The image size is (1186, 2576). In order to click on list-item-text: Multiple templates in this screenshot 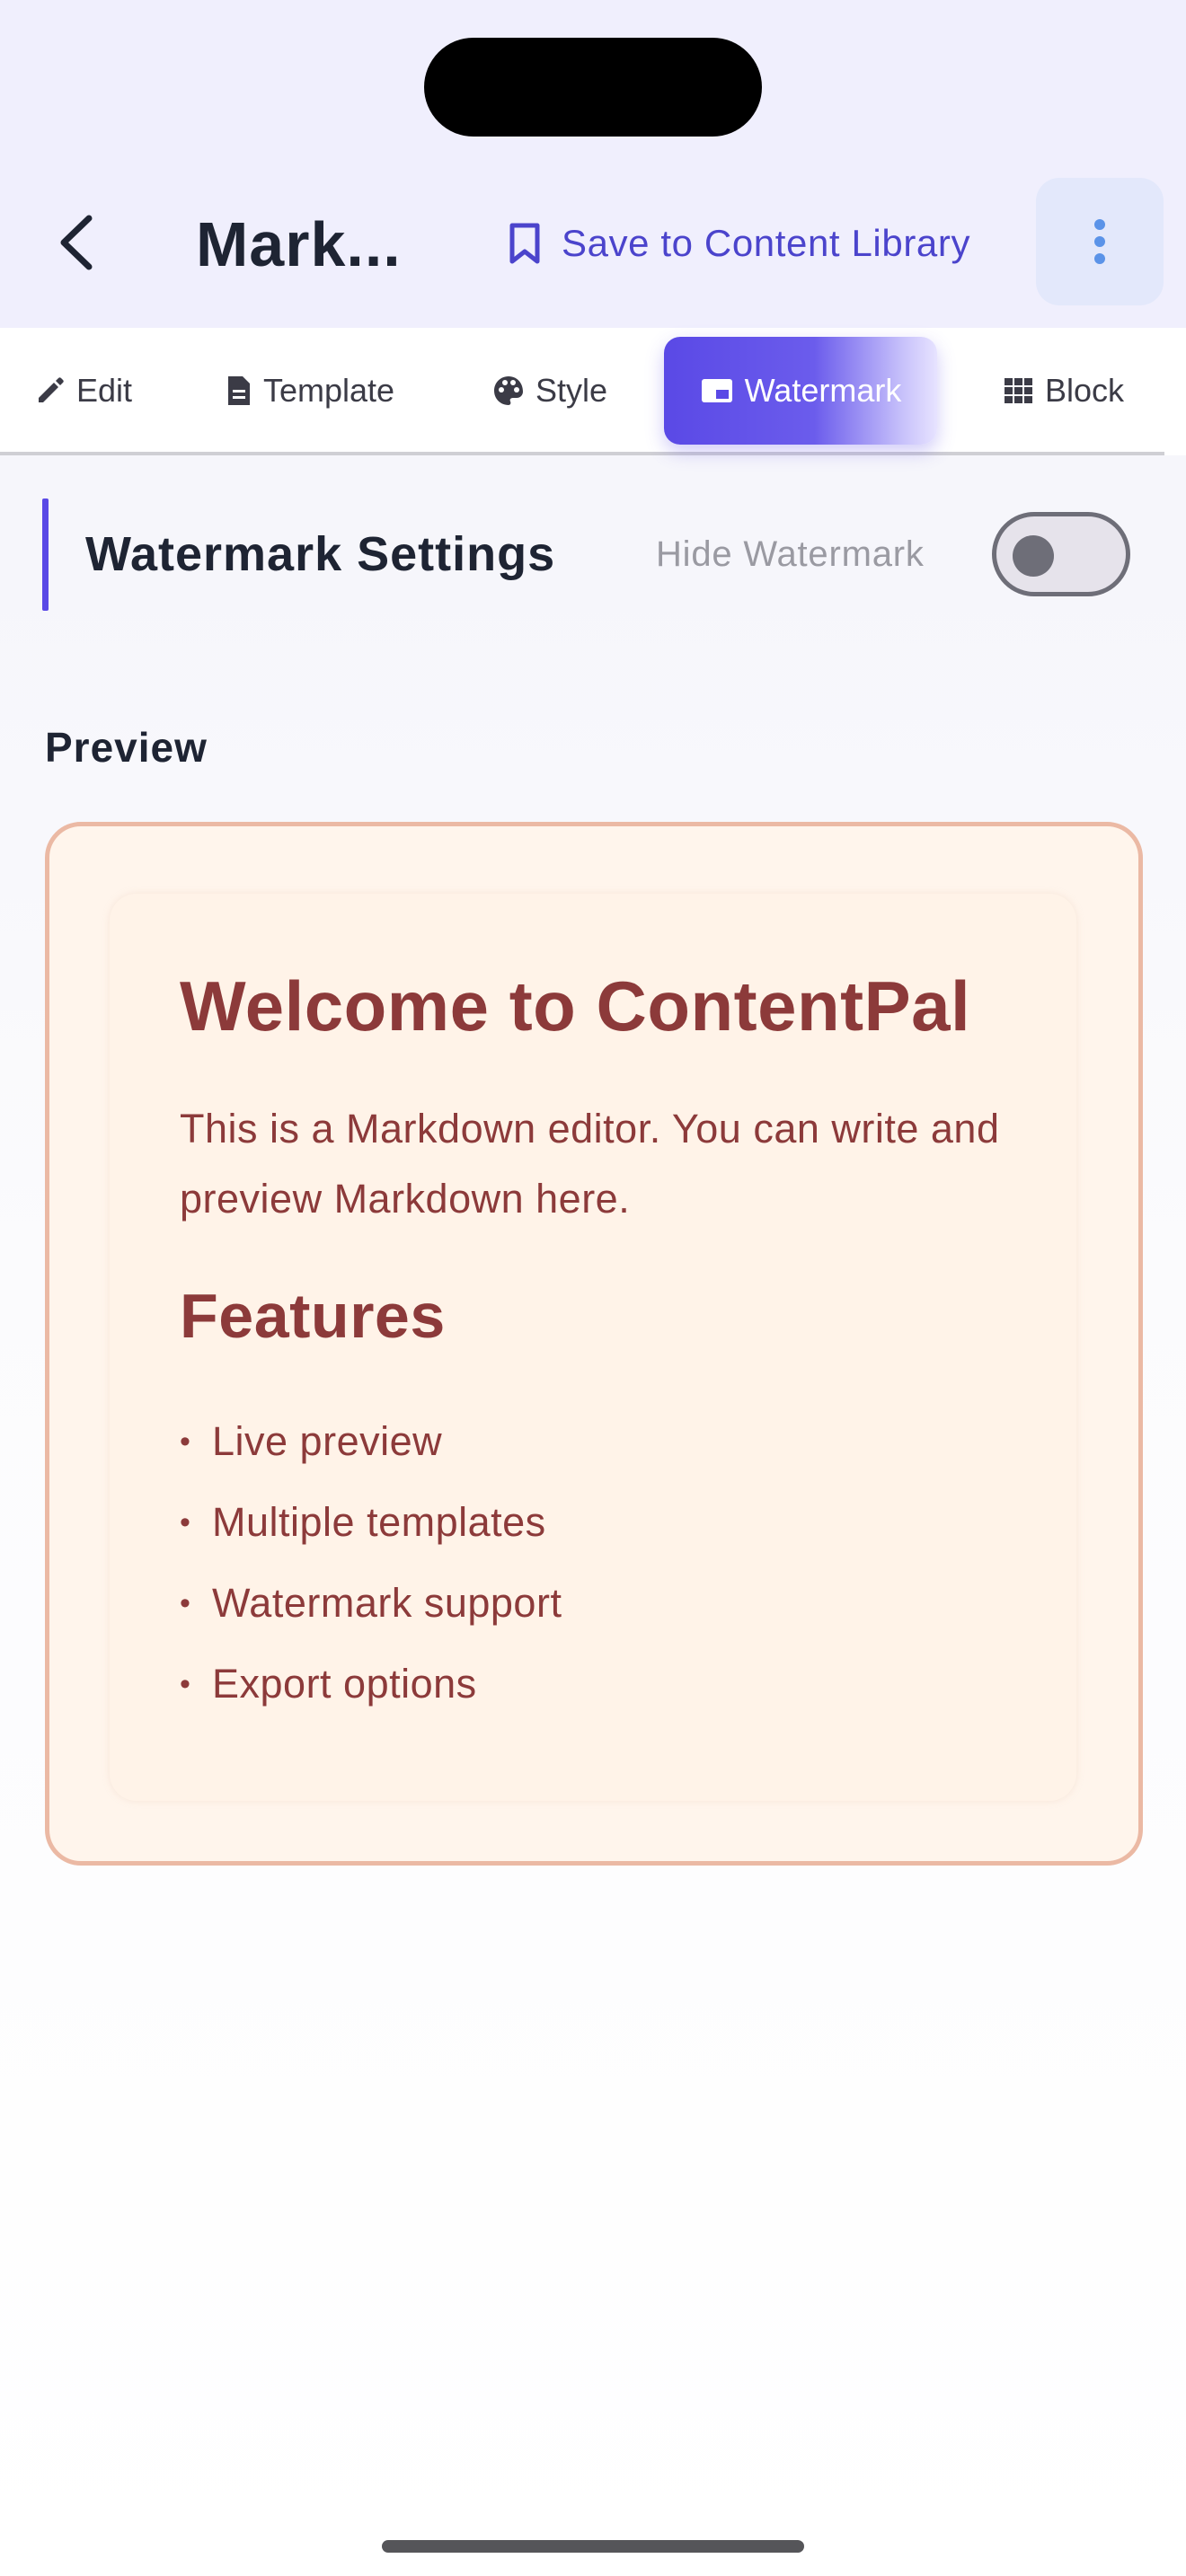, I will do `click(379, 1522)`.